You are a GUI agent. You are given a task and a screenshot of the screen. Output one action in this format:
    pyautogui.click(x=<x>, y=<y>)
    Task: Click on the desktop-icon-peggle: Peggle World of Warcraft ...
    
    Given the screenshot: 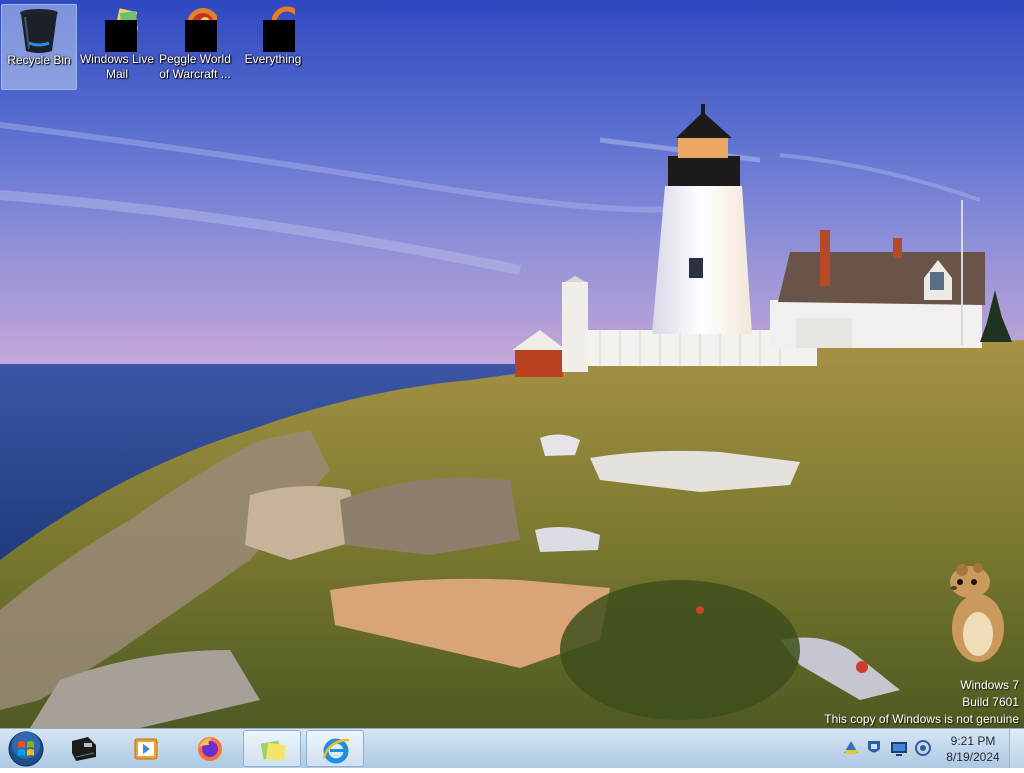 What is the action you would take?
    pyautogui.click(x=195, y=47)
    